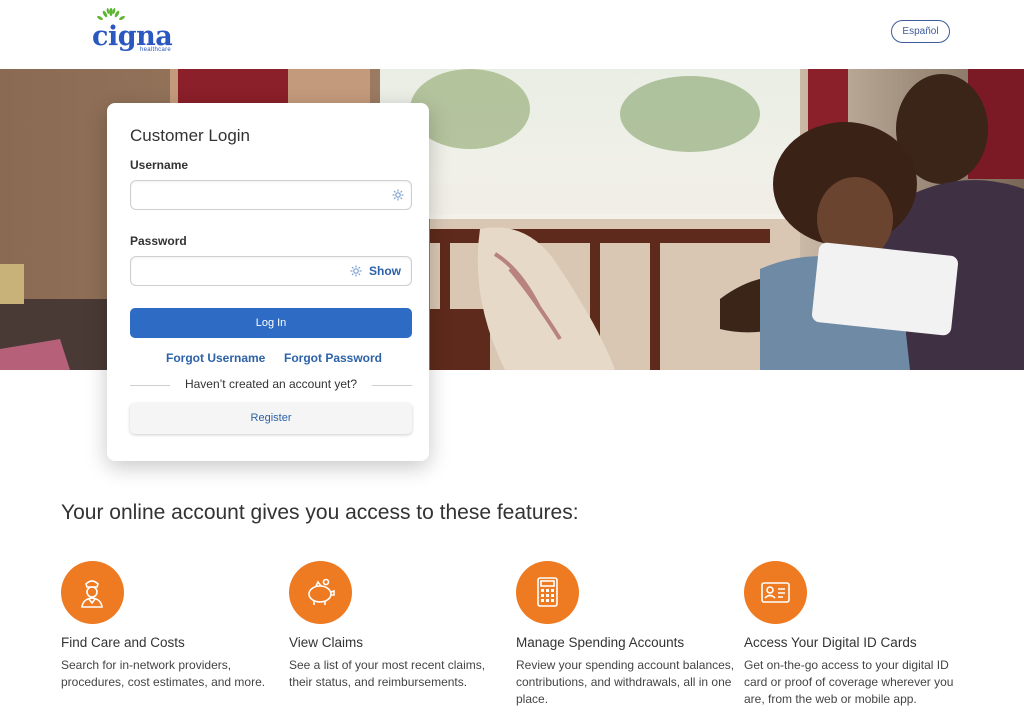 The height and width of the screenshot is (724, 1024). What do you see at coordinates (241, 271) in the screenshot?
I see `password-input` at bounding box center [241, 271].